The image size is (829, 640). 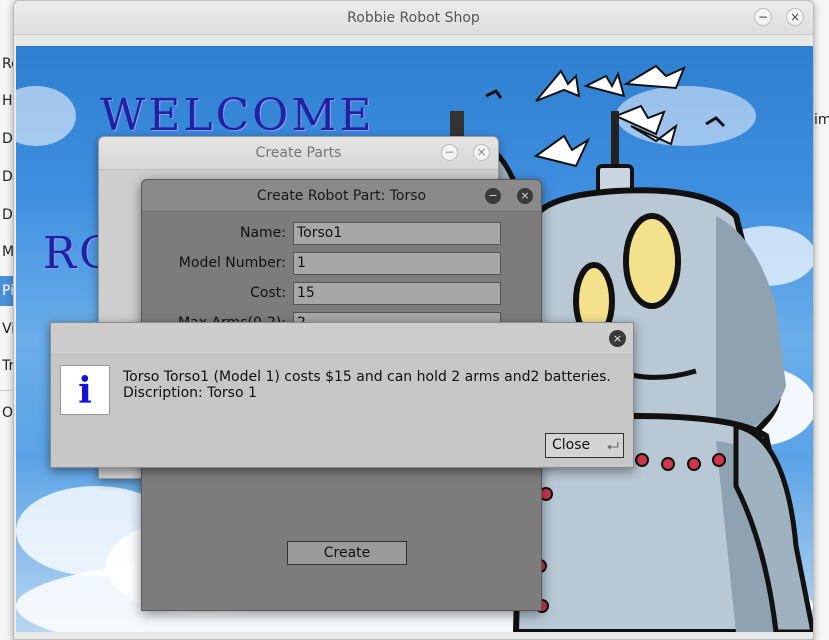 I want to click on model-number-field: 1, so click(x=397, y=263).